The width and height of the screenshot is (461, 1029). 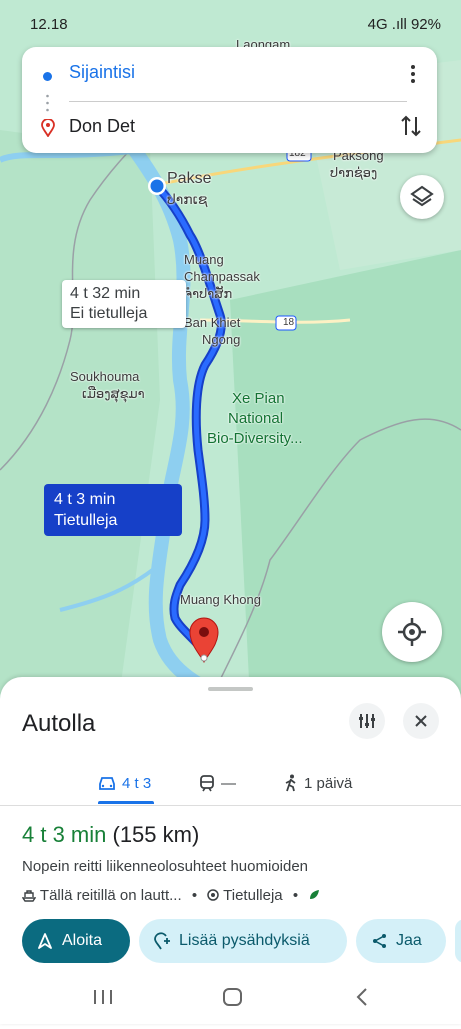 What do you see at coordinates (113, 393) in the screenshot?
I see `label-soukhouma-lao: ເມືອງສຸຂຸມາ` at bounding box center [113, 393].